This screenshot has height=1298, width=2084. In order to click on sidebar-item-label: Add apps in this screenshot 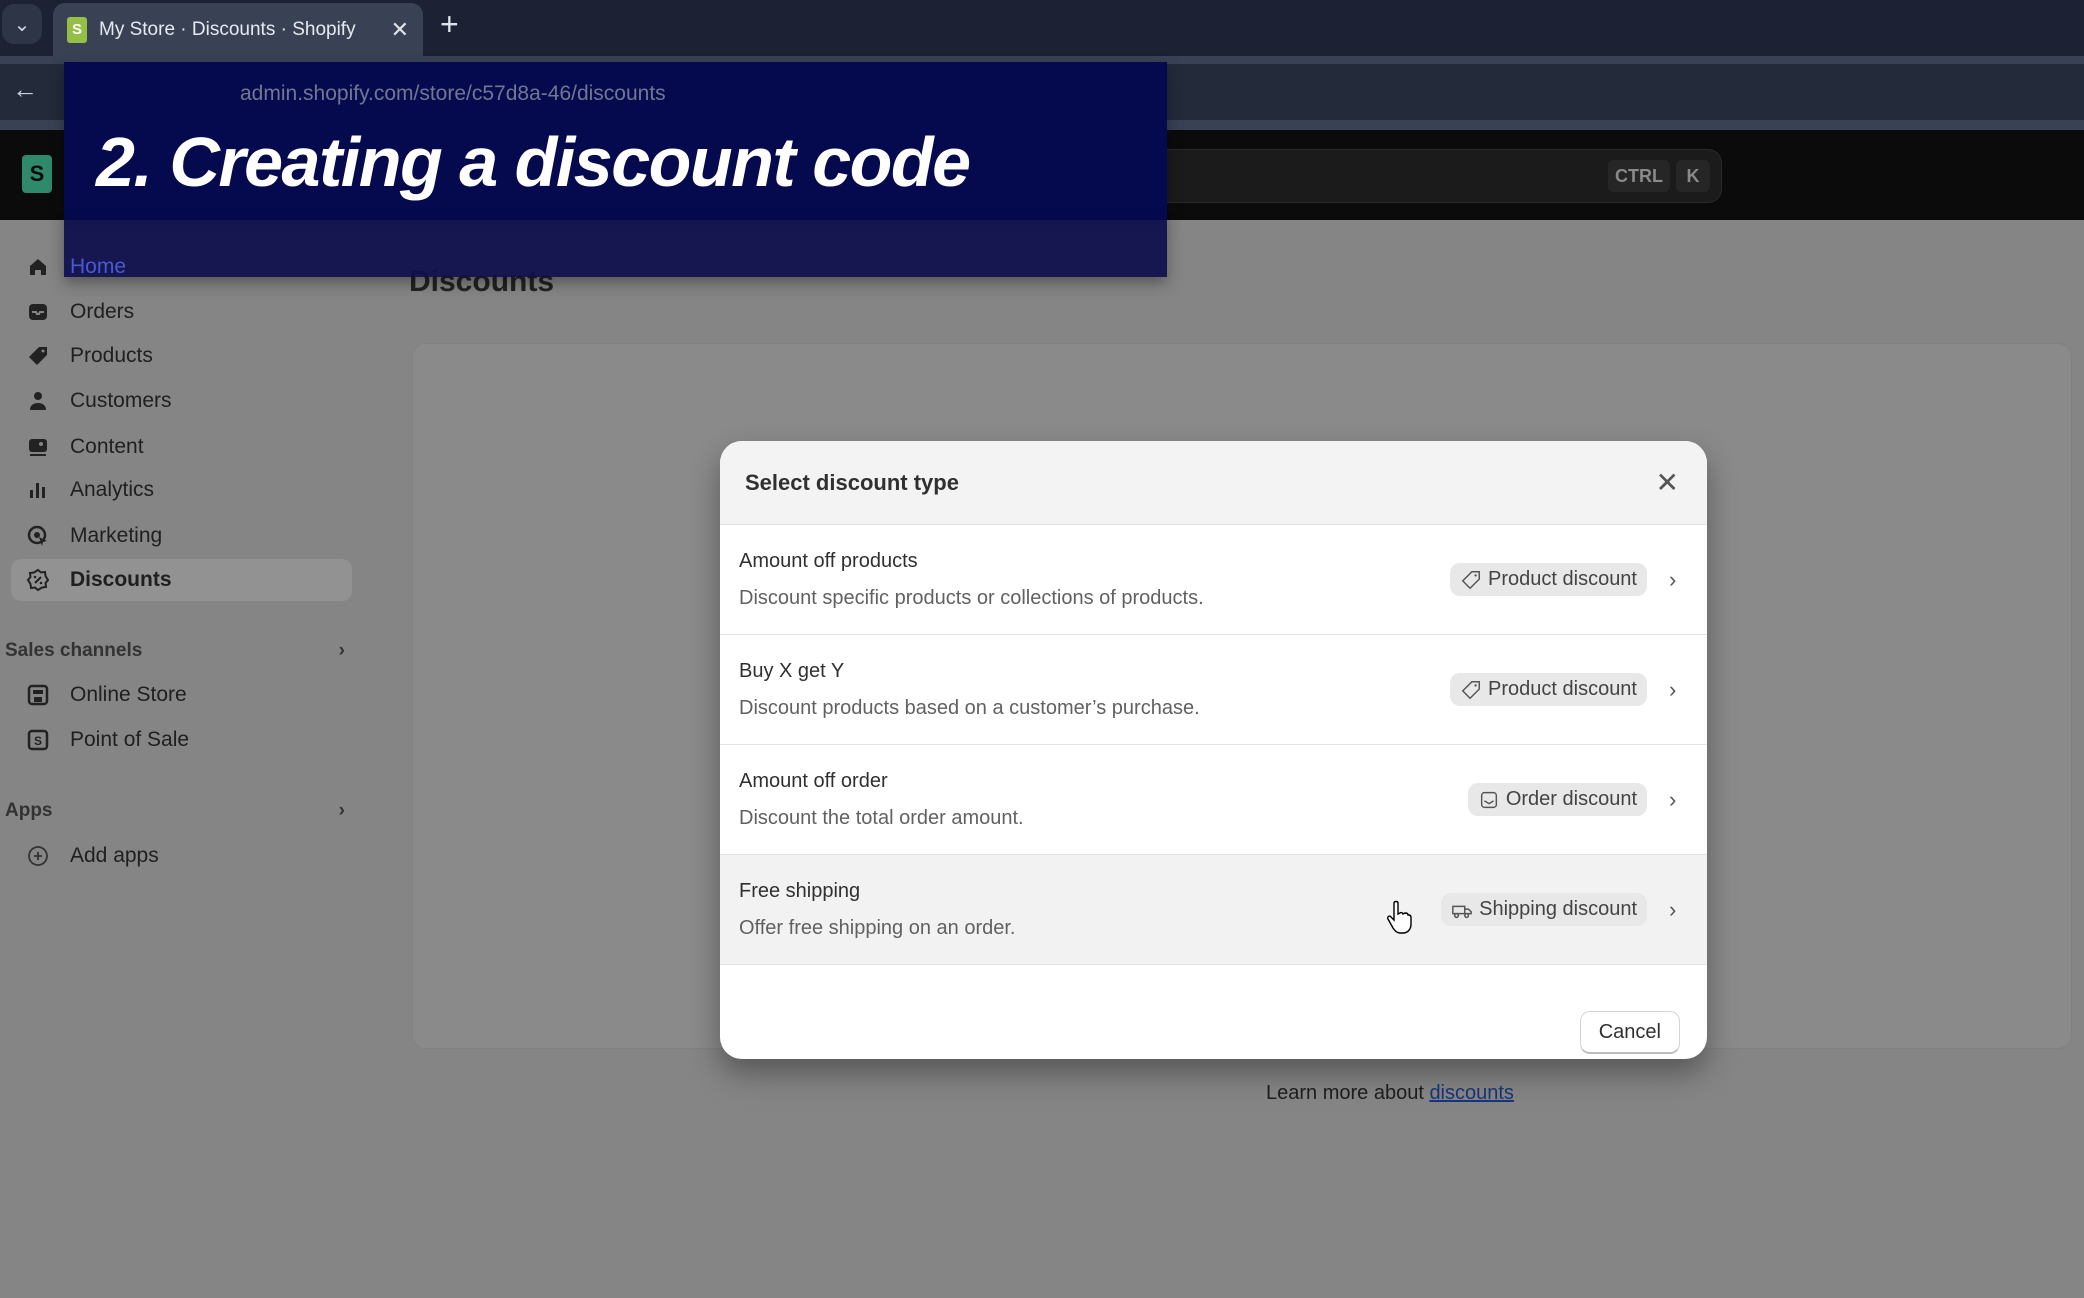, I will do `click(114, 855)`.